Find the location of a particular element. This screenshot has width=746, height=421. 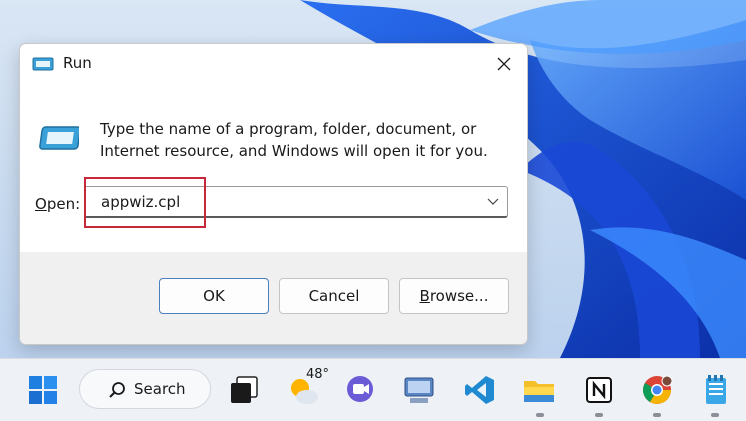

close-button is located at coordinates (504, 64).